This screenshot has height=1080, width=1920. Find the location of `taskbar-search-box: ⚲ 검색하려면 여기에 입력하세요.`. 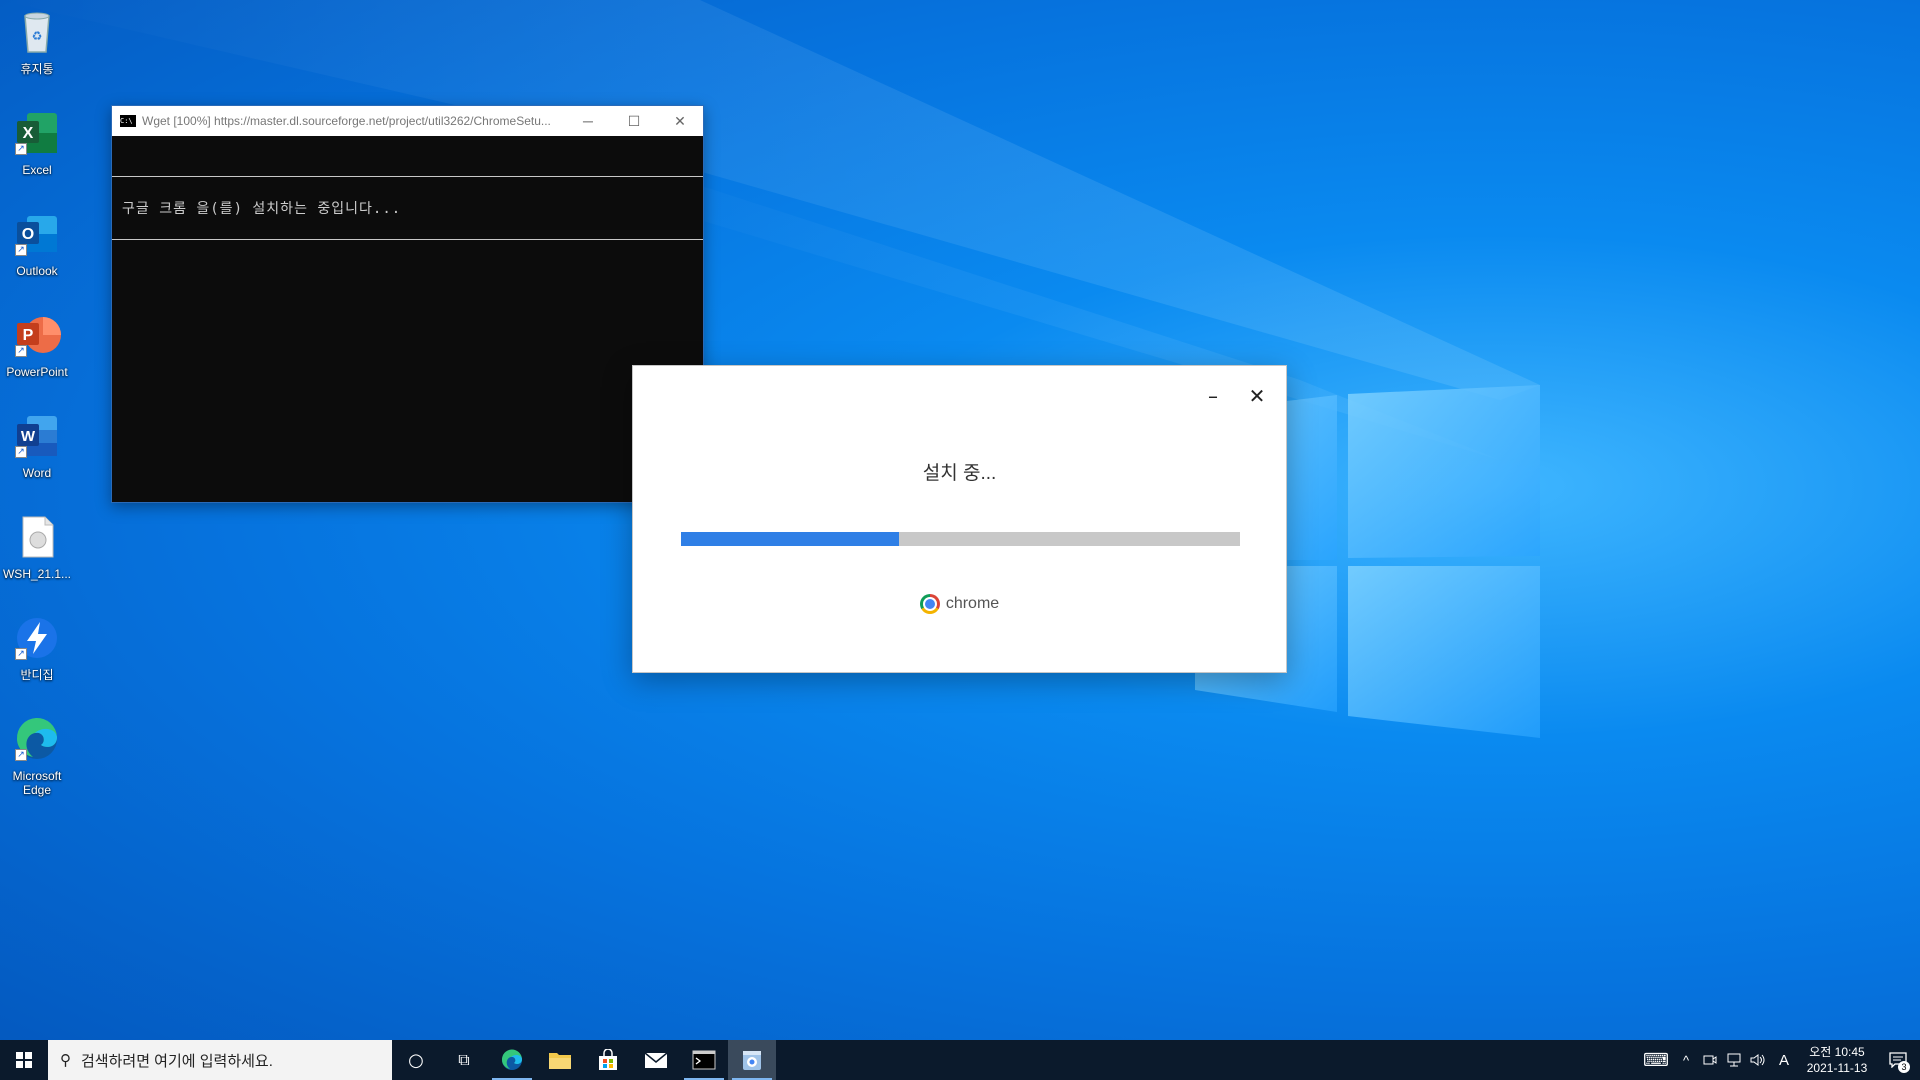

taskbar-search-box: ⚲ 검색하려면 여기에 입력하세요. is located at coordinates (220, 1060).